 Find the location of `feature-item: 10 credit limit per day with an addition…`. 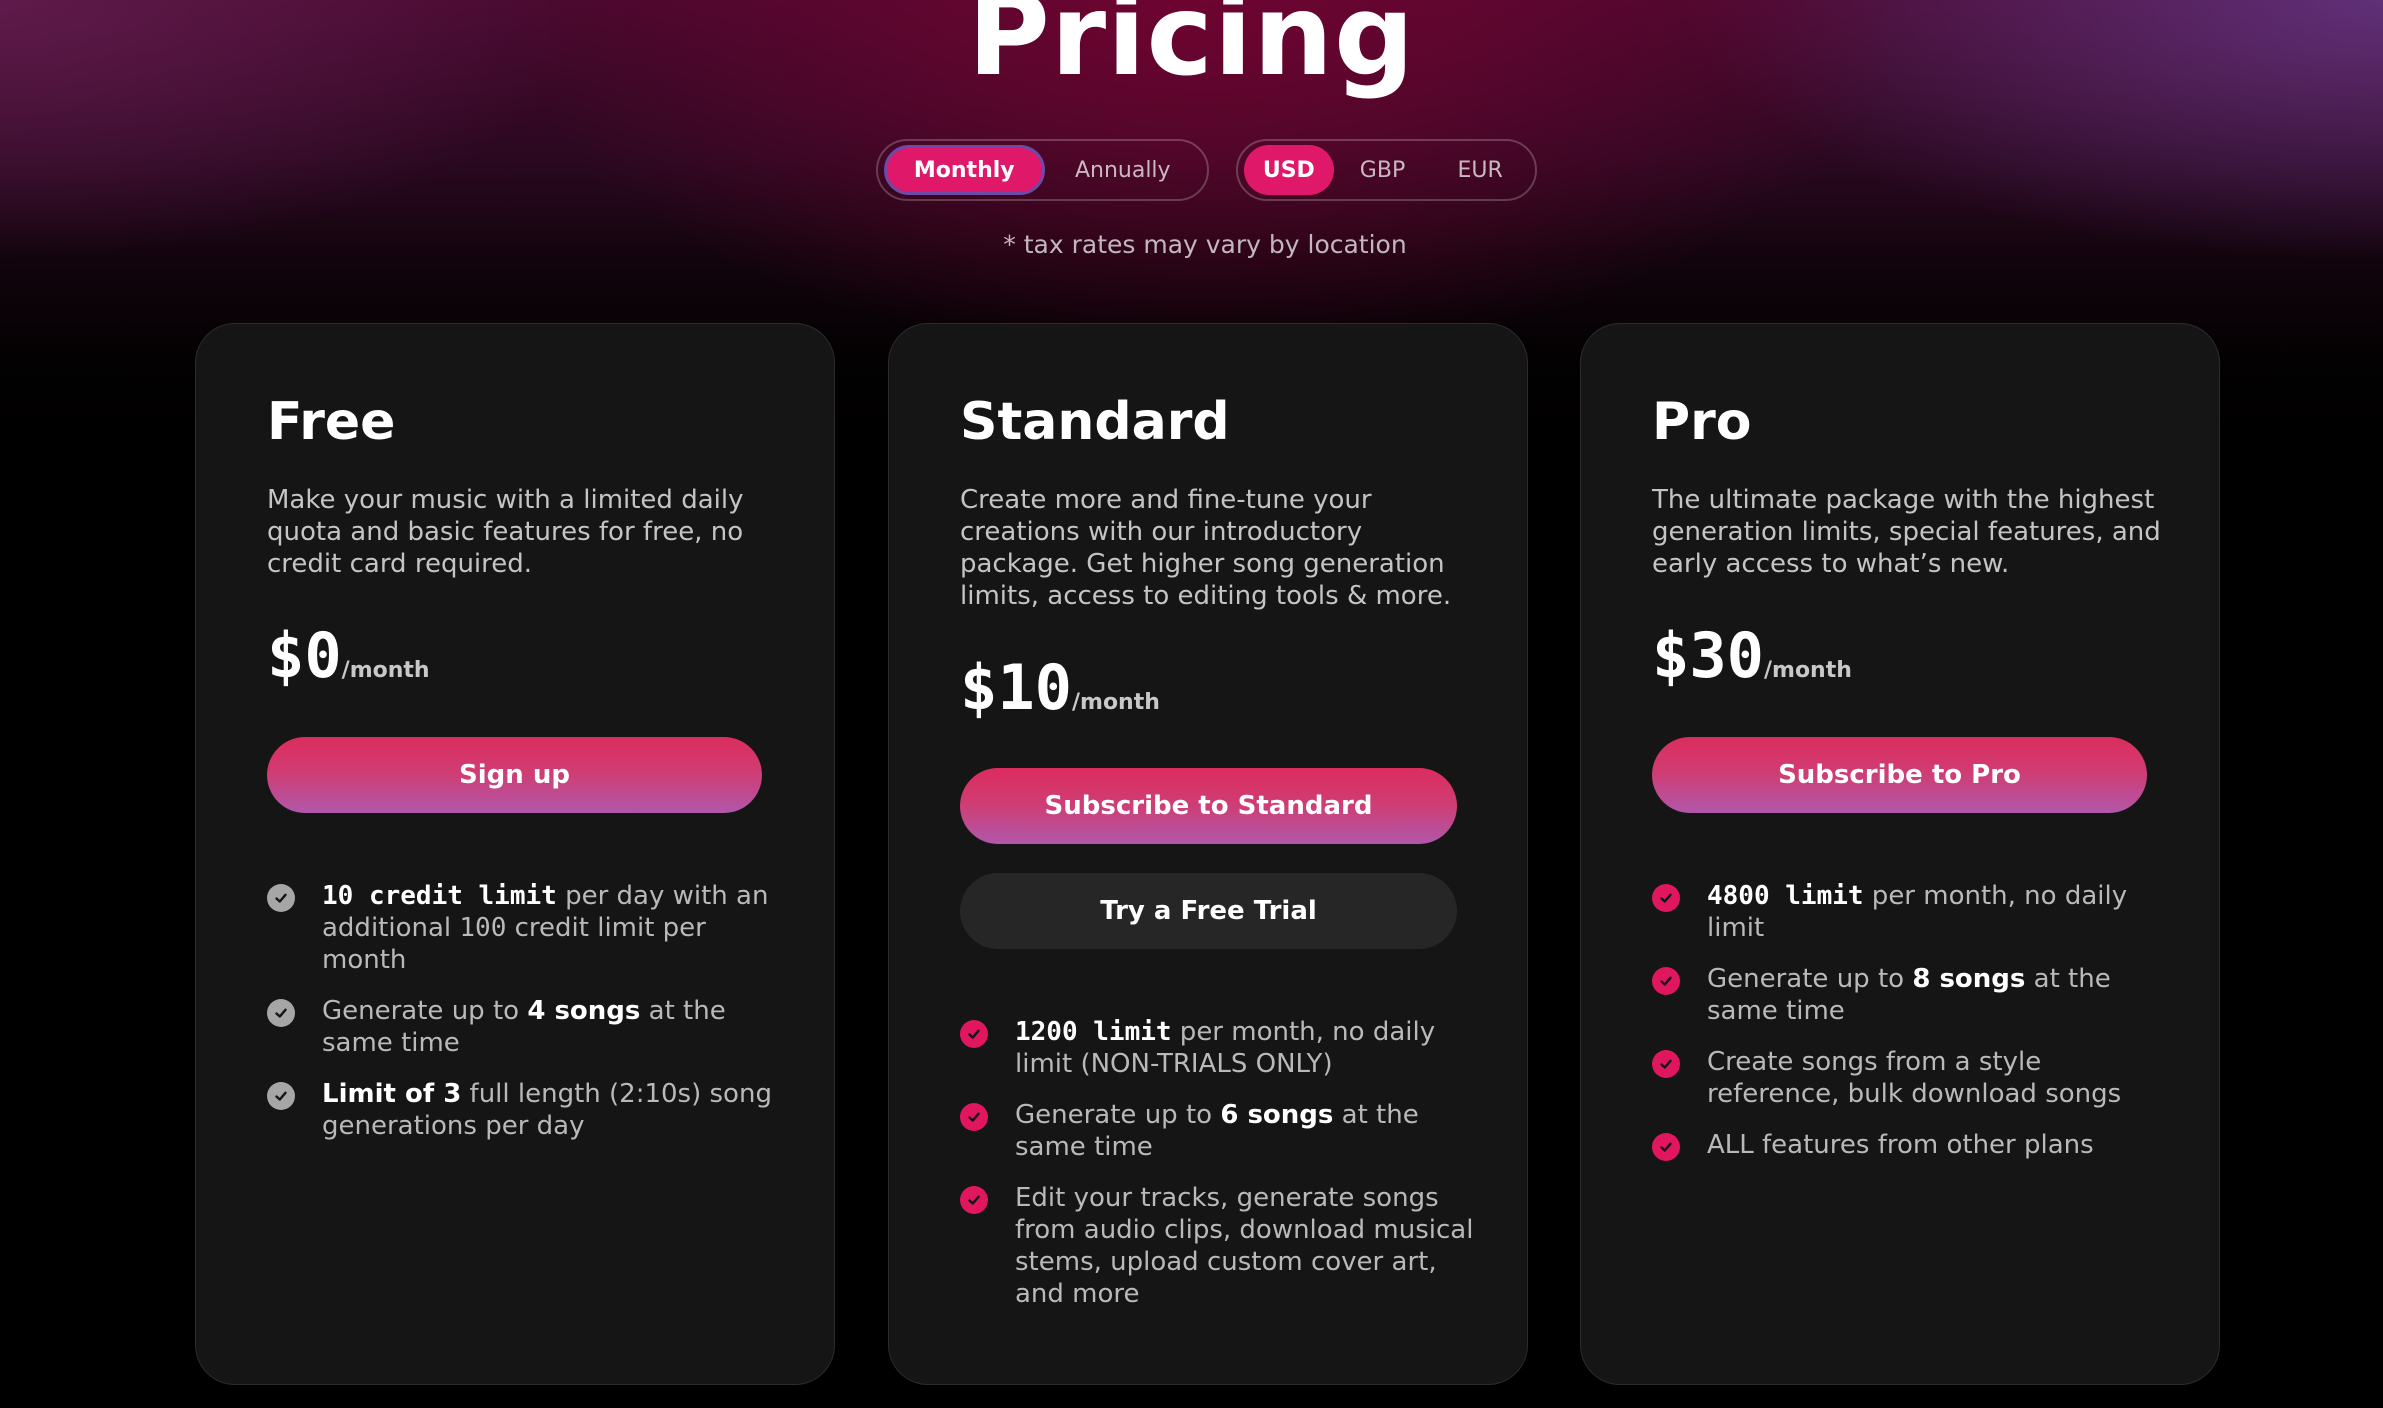

feature-item: 10 credit limit per day with an addition… is located at coordinates (527, 928).